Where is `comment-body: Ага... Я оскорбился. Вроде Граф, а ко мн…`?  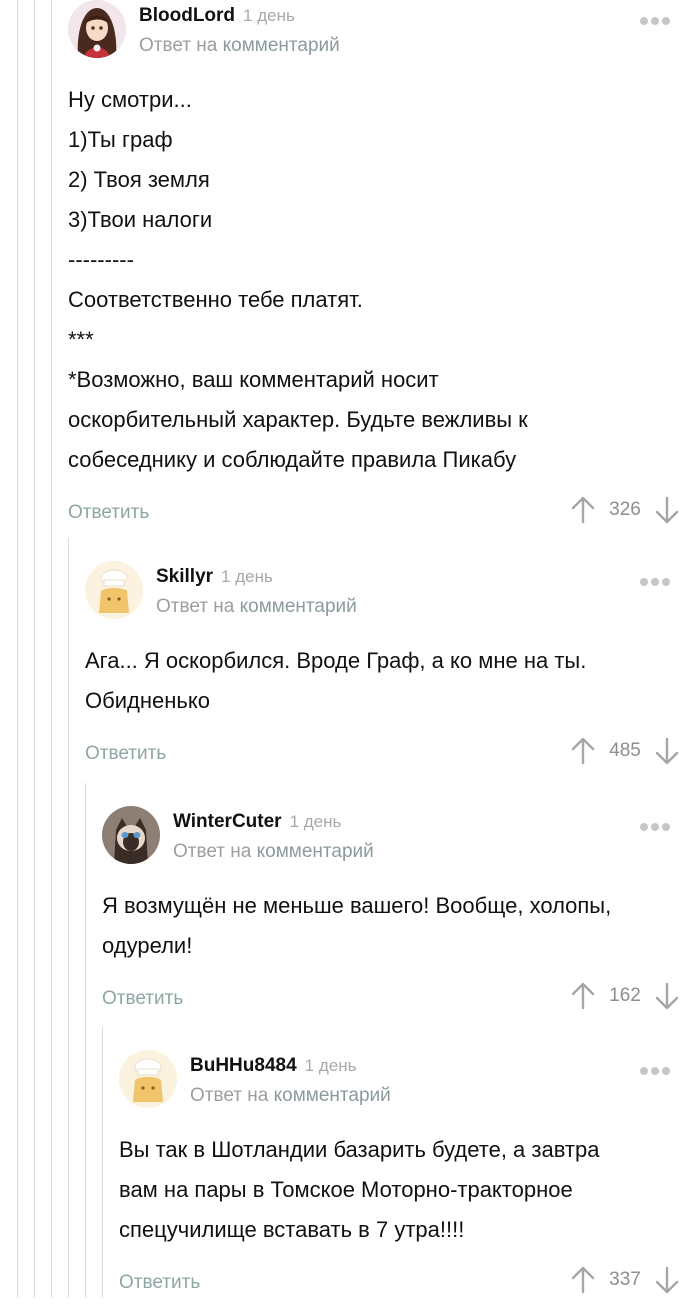 comment-body: Ага... Я оскорбился. Вроде Граф, а ко мн… is located at coordinates (392, 681).